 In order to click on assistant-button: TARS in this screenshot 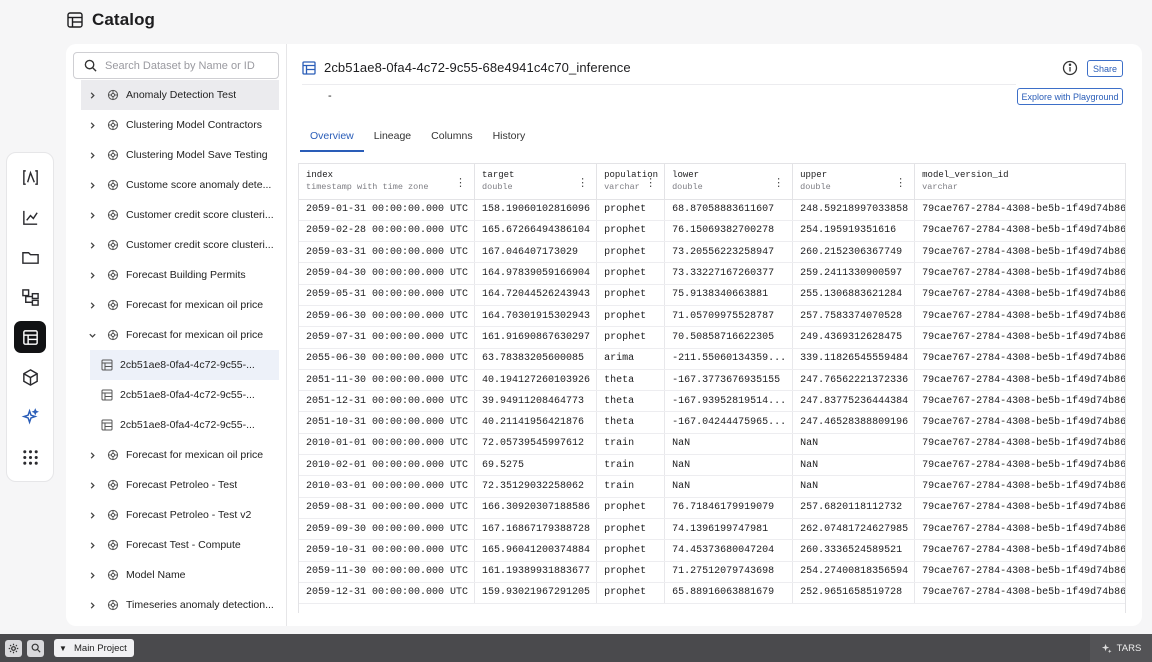, I will do `click(1121, 648)`.